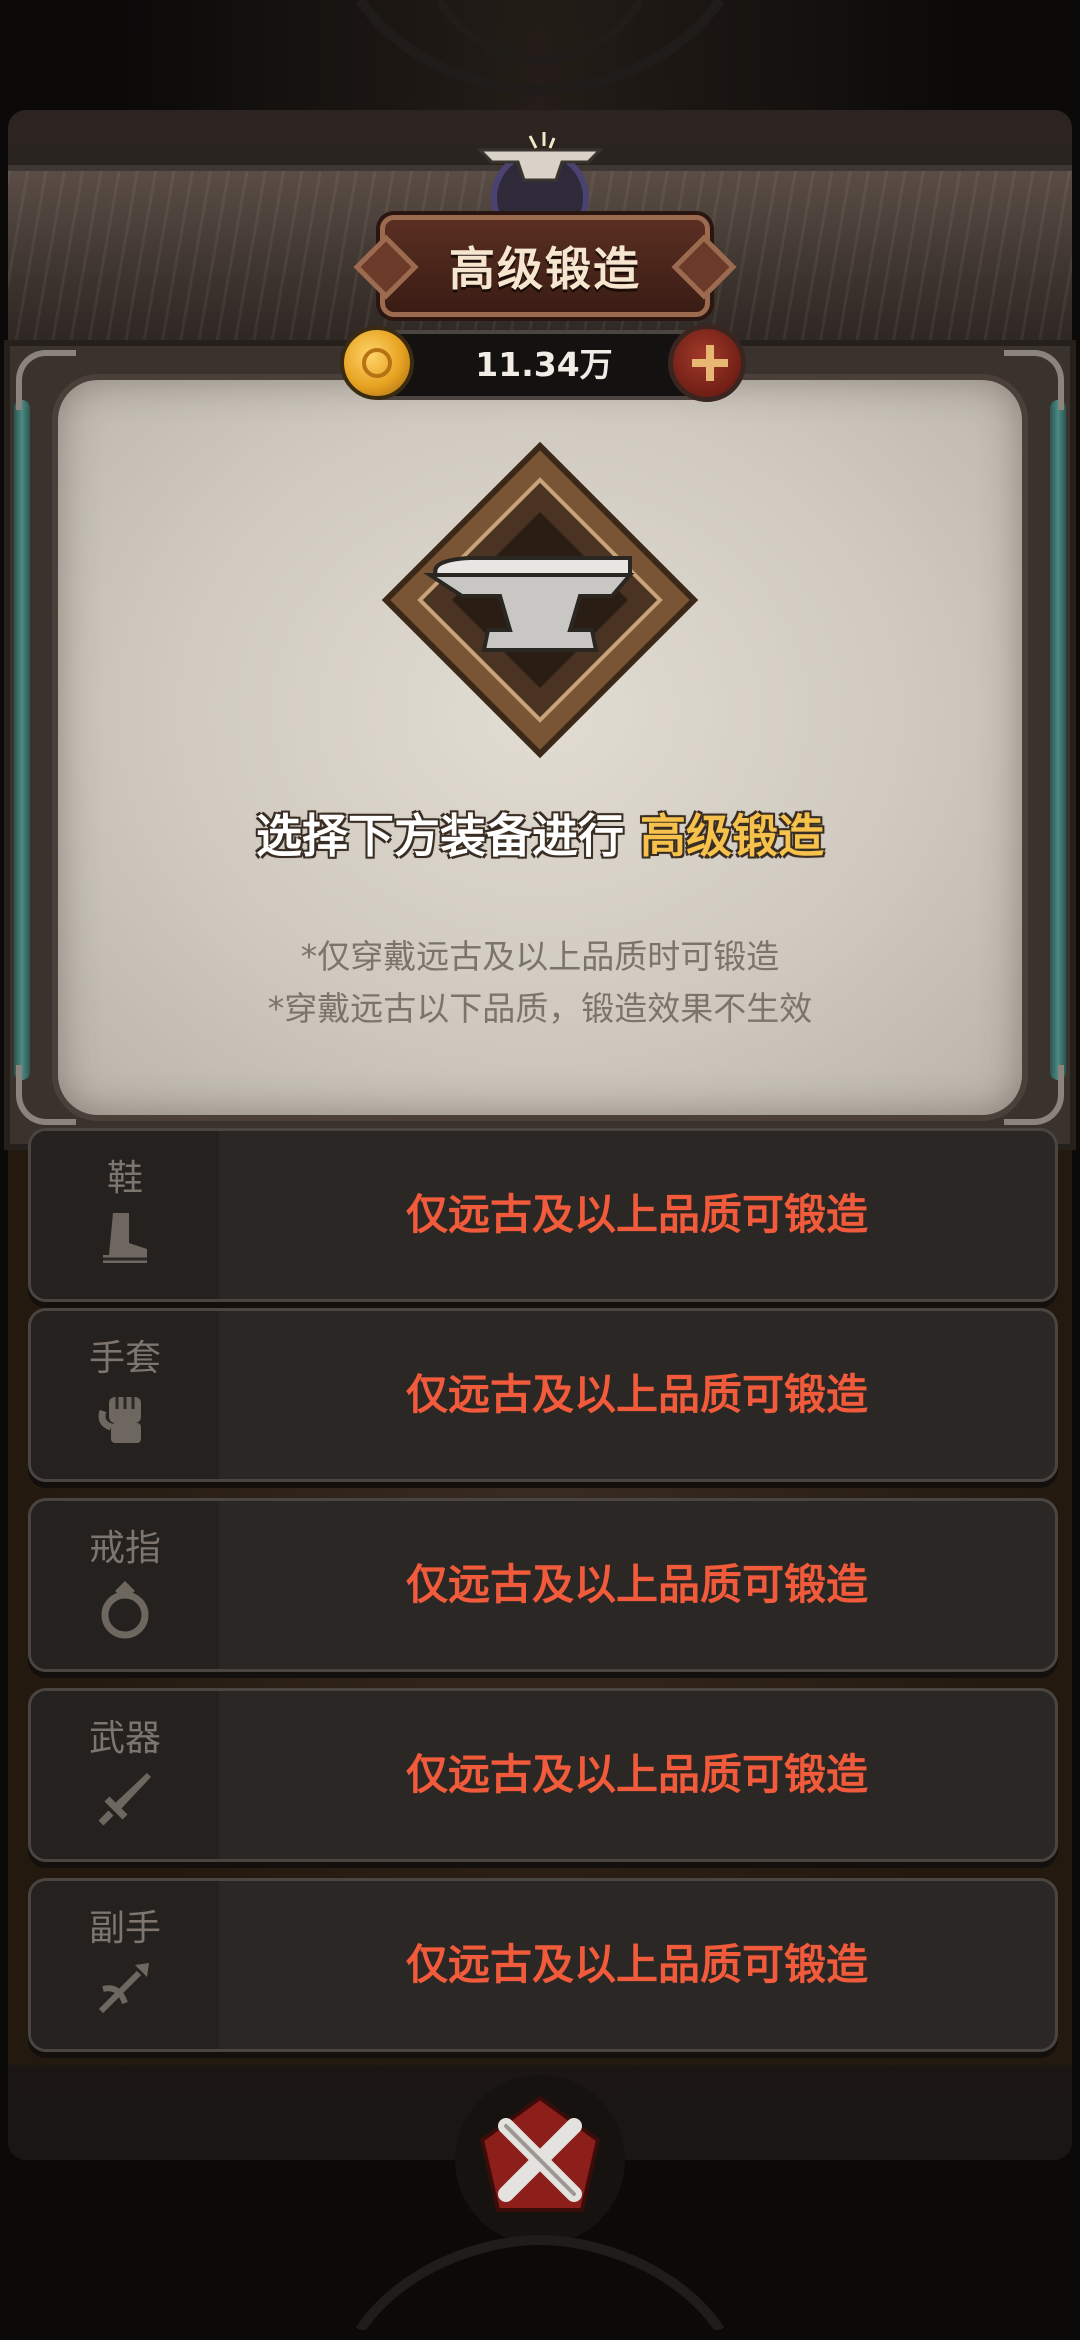  I want to click on slot-cell: 手套, so click(125, 1395).